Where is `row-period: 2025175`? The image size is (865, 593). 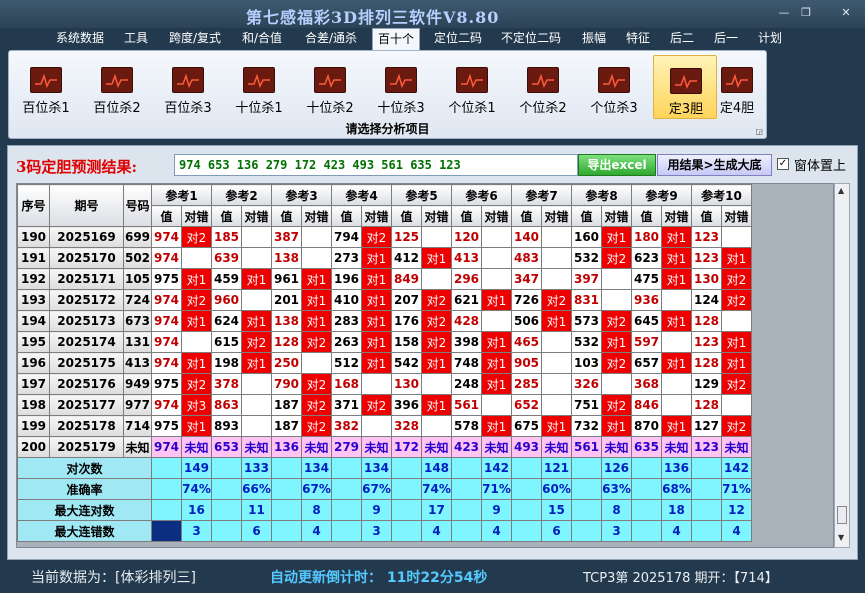 row-period: 2025175 is located at coordinates (86, 363).